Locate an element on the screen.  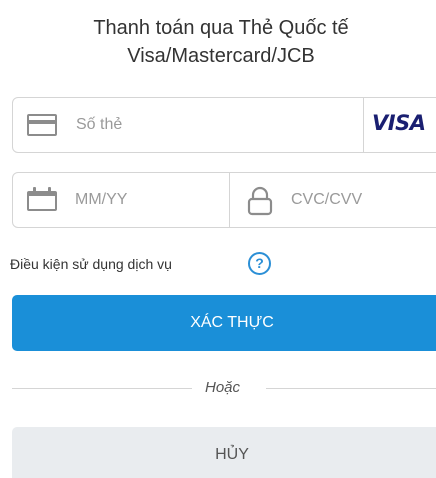
card-number-field: Số thẻ VISA is located at coordinates (224, 125).